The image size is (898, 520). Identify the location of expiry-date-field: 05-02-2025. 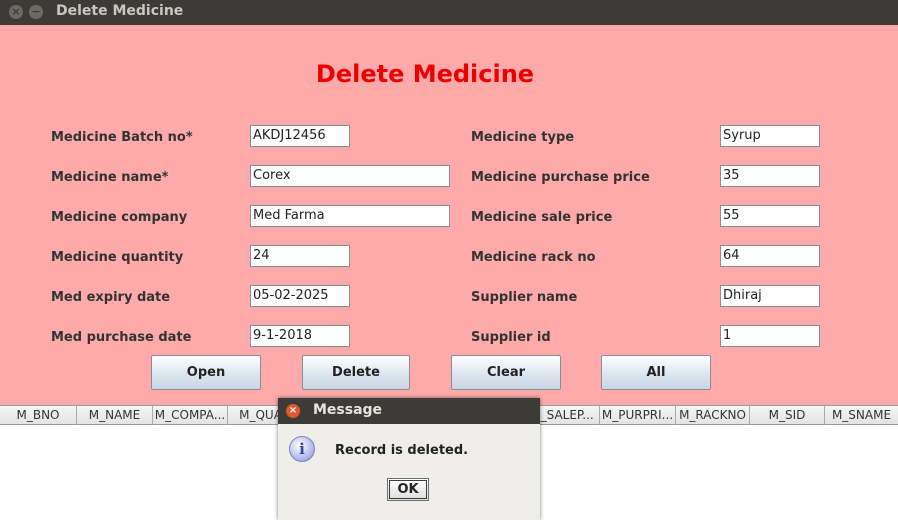
(300, 296).